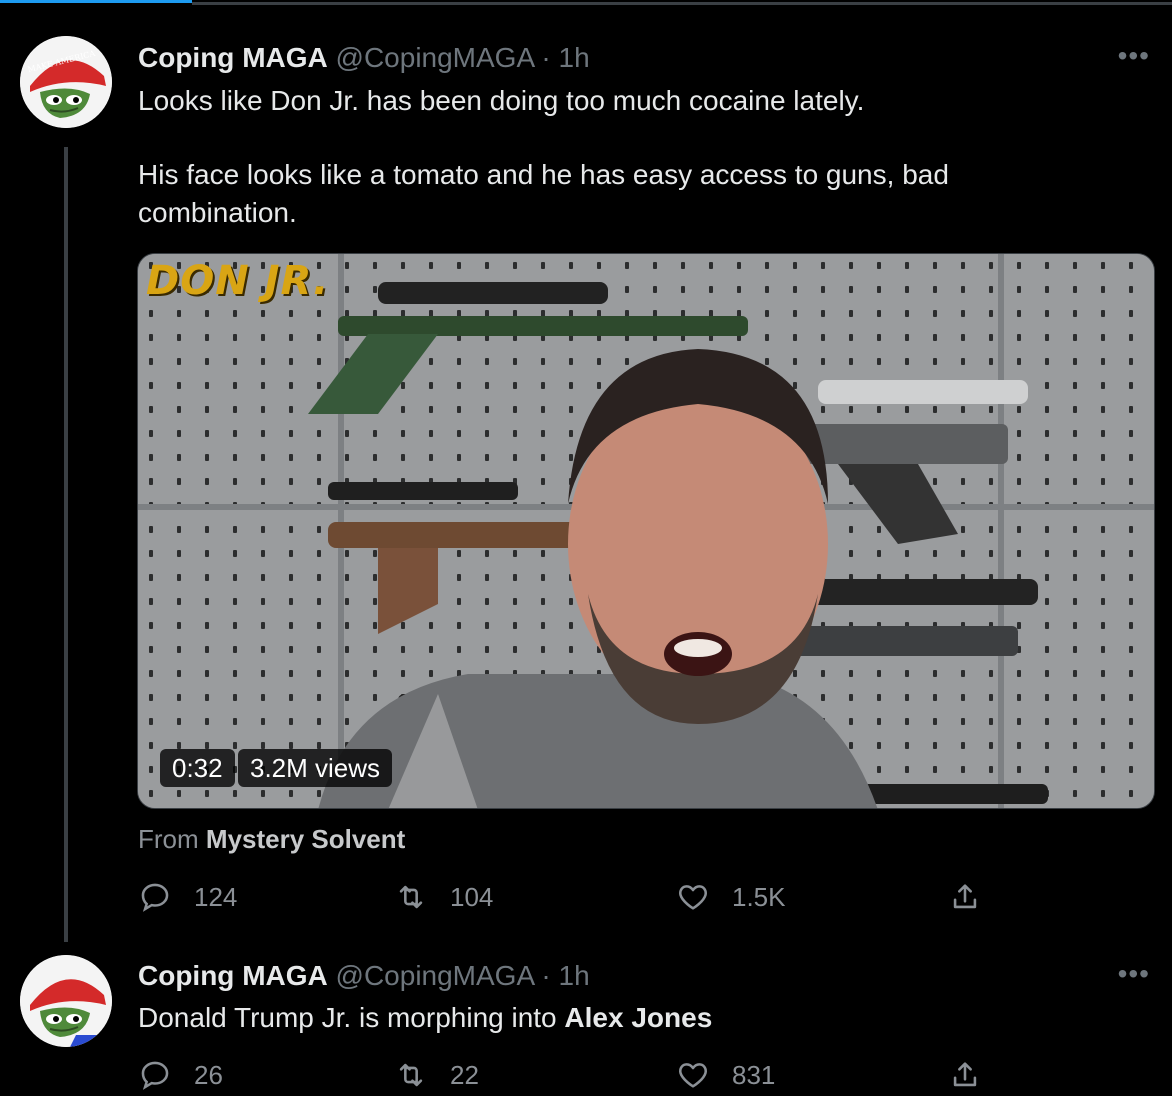 This screenshot has height=1096, width=1172. I want to click on thread-connector, so click(66, 544).